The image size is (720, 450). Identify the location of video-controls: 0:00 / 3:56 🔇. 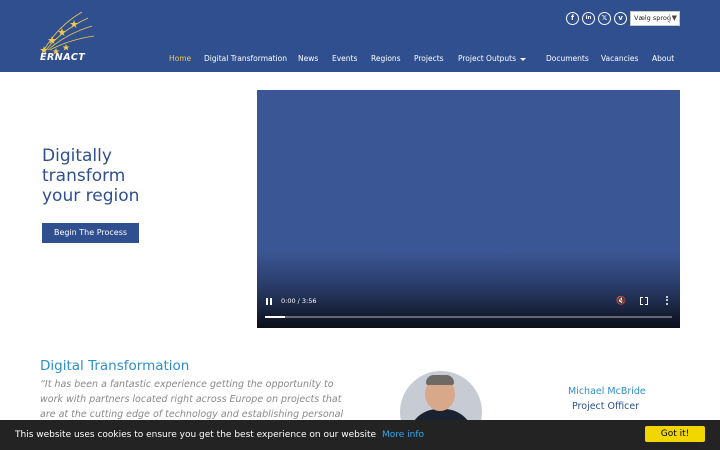
(468, 308).